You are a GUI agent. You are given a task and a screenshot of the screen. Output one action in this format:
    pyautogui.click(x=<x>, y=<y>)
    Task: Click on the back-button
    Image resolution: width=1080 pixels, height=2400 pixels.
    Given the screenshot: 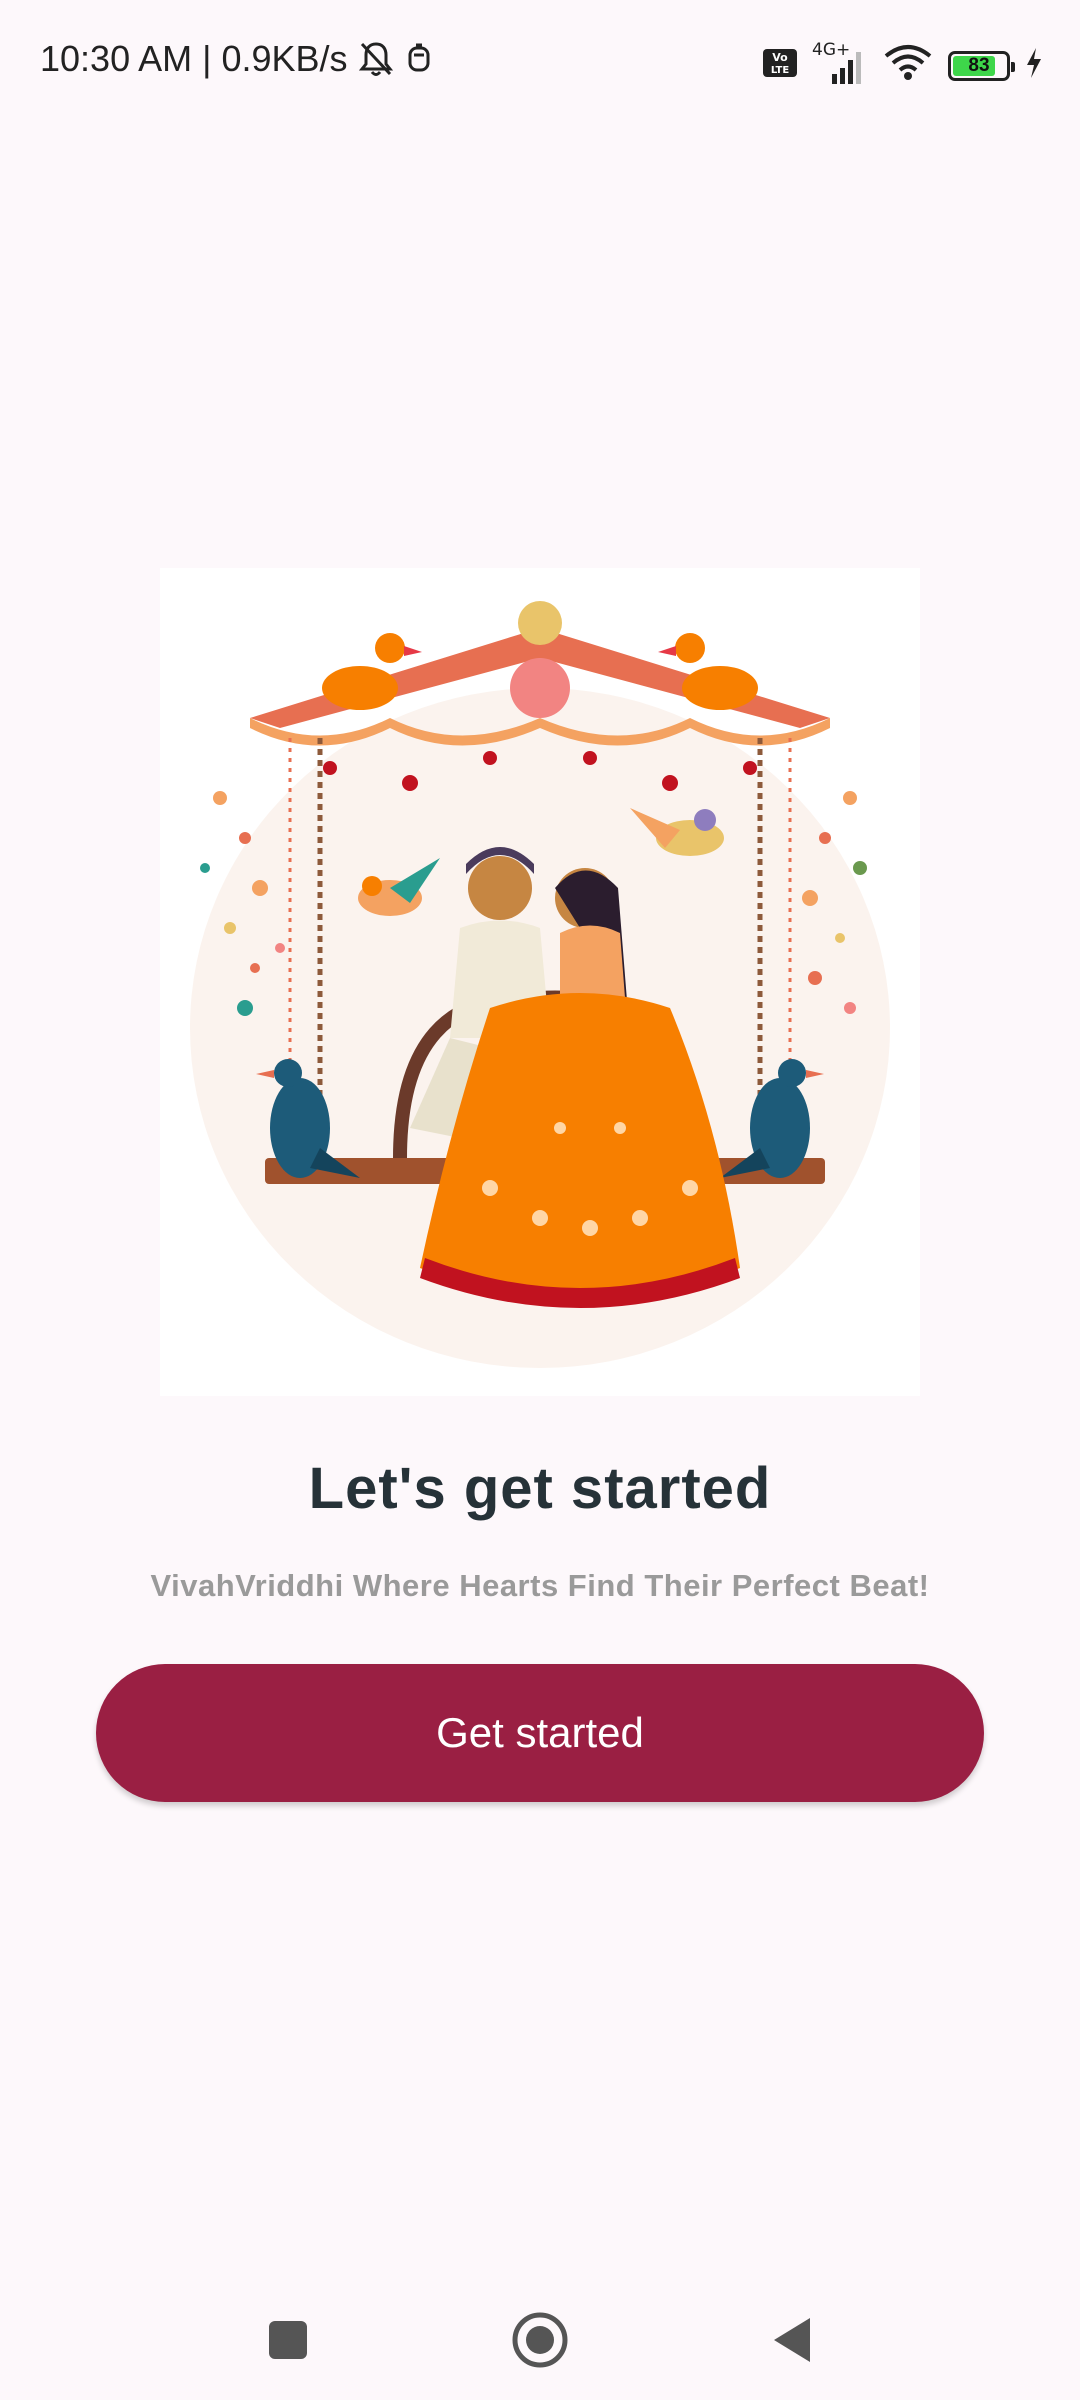 What is the action you would take?
    pyautogui.click(x=792, y=2340)
    